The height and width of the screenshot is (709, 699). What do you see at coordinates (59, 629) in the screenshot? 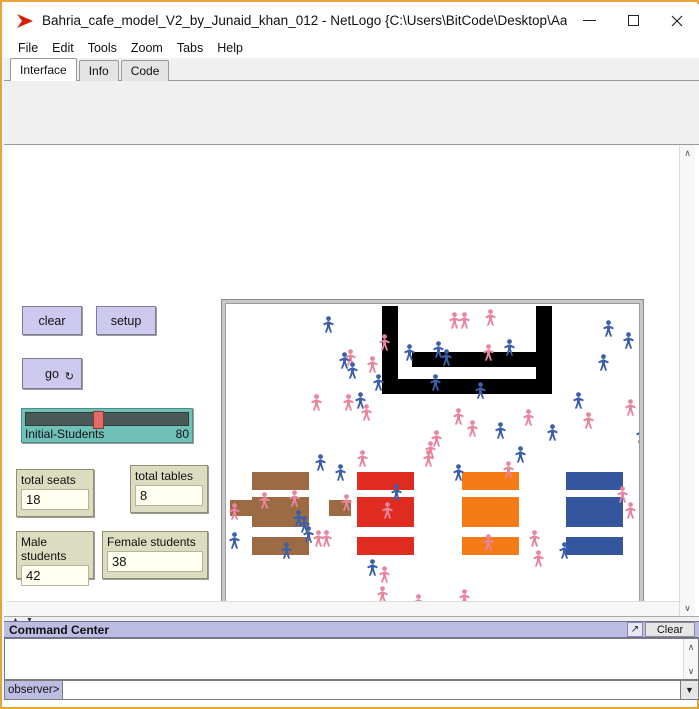
I see `command-center-title: Command Center` at bounding box center [59, 629].